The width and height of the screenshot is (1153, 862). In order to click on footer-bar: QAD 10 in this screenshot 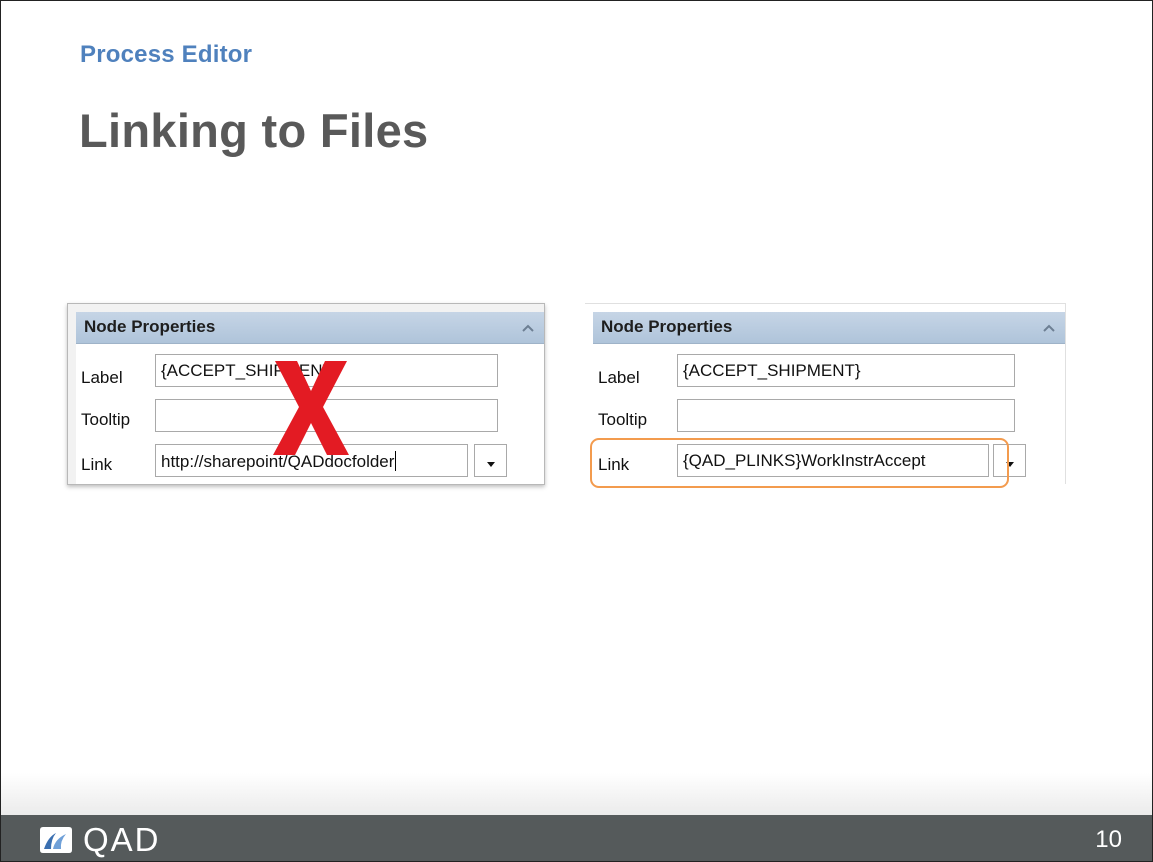, I will do `click(576, 838)`.